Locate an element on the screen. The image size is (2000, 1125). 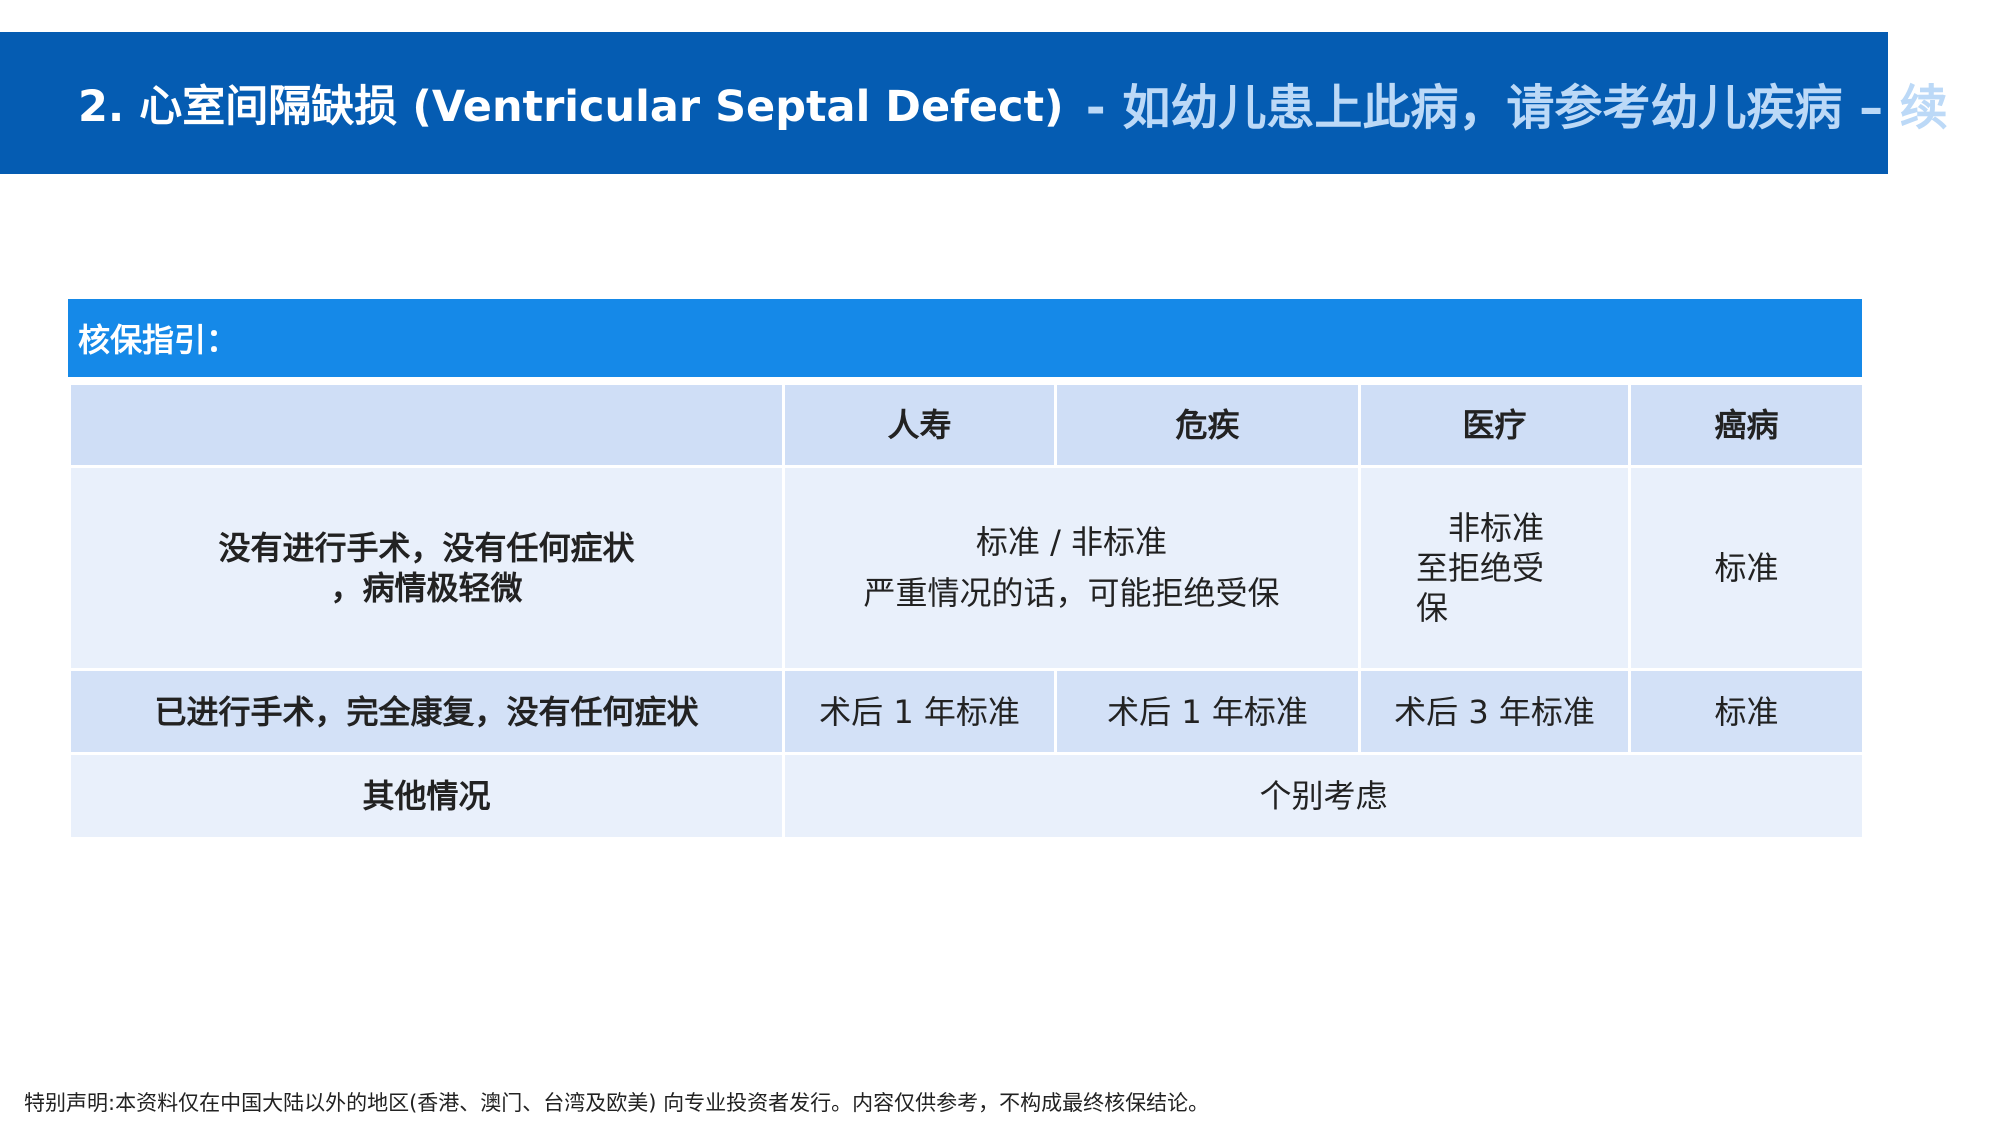
table-header-row: 人寿 危疾 医疗 癌病 is located at coordinates (966, 425).